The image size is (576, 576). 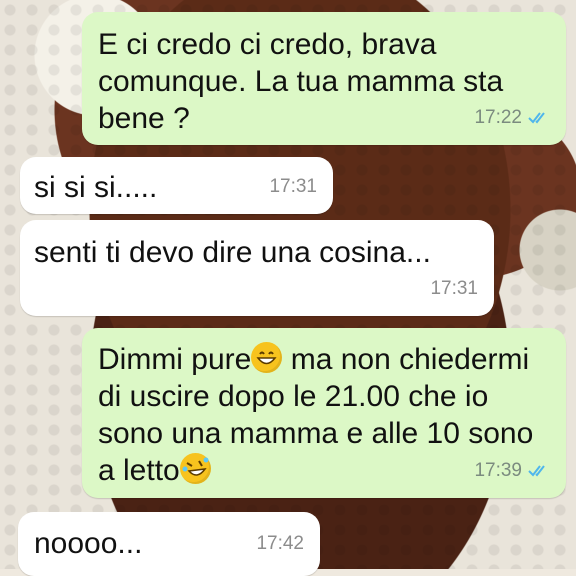 I want to click on message-time: 17:42, so click(x=280, y=543).